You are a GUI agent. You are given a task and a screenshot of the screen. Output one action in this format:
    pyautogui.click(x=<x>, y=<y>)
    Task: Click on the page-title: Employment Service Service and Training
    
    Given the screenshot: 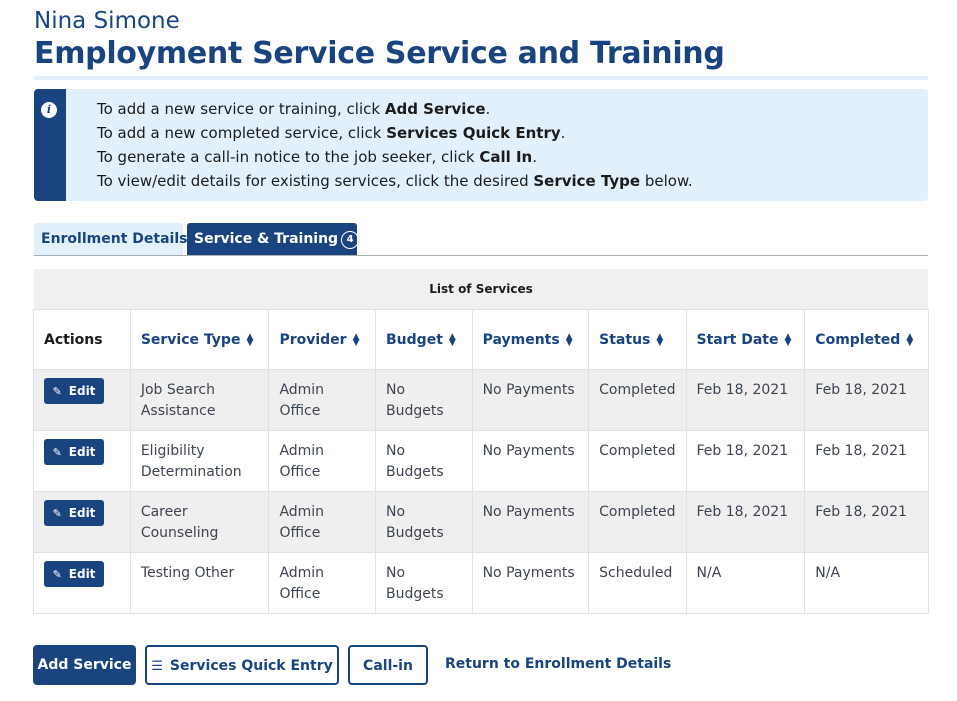 What is the action you would take?
    pyautogui.click(x=379, y=53)
    